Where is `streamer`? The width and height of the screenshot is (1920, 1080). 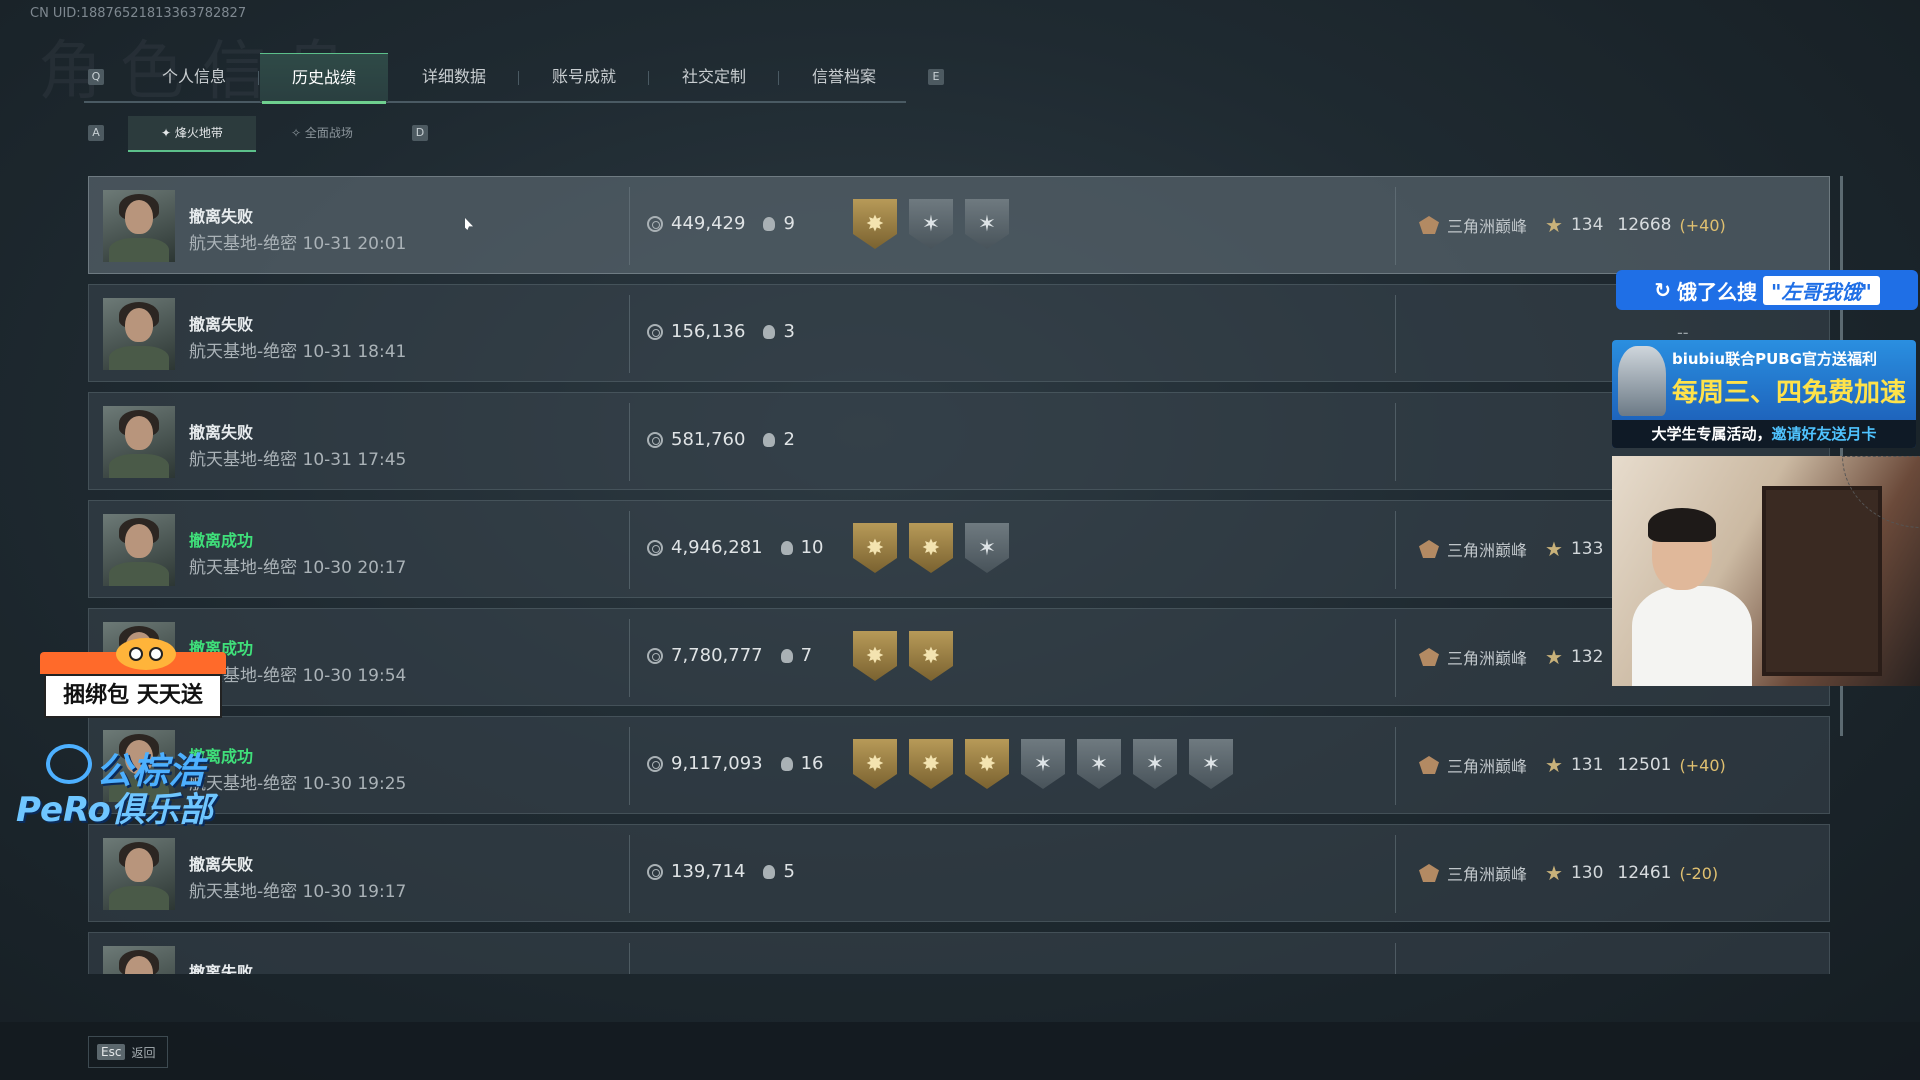
streamer is located at coordinates (1692, 596).